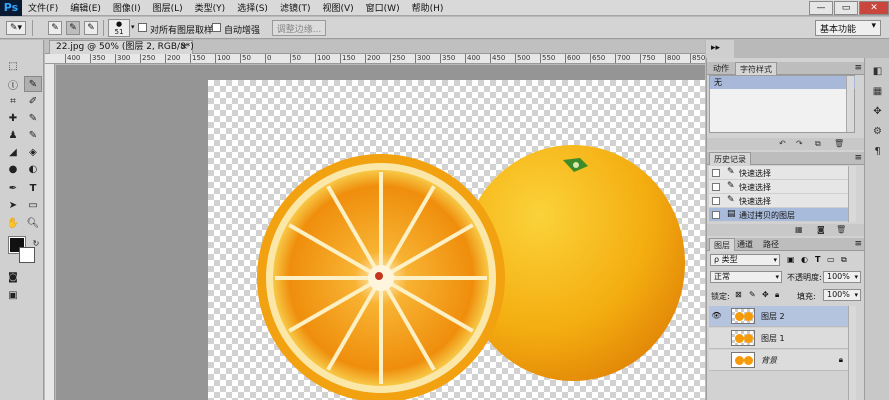 The image size is (889, 400). What do you see at coordinates (383, 7) in the screenshot?
I see `menu-window: 窗口(W)` at bounding box center [383, 7].